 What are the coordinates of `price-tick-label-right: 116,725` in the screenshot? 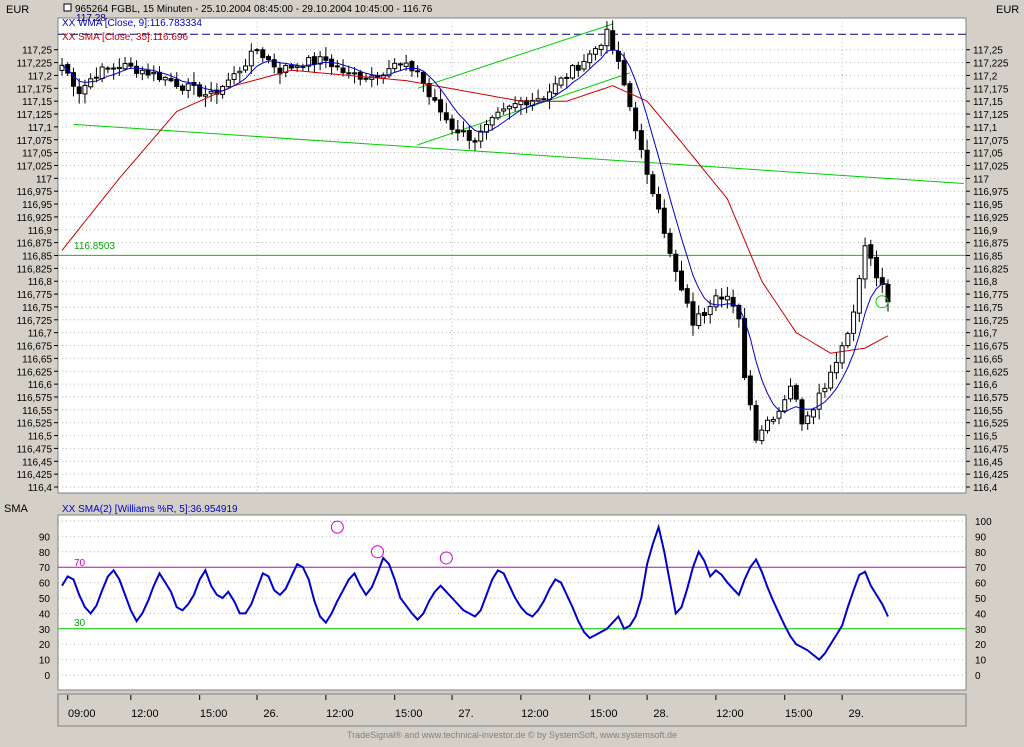 It's located at (991, 321).